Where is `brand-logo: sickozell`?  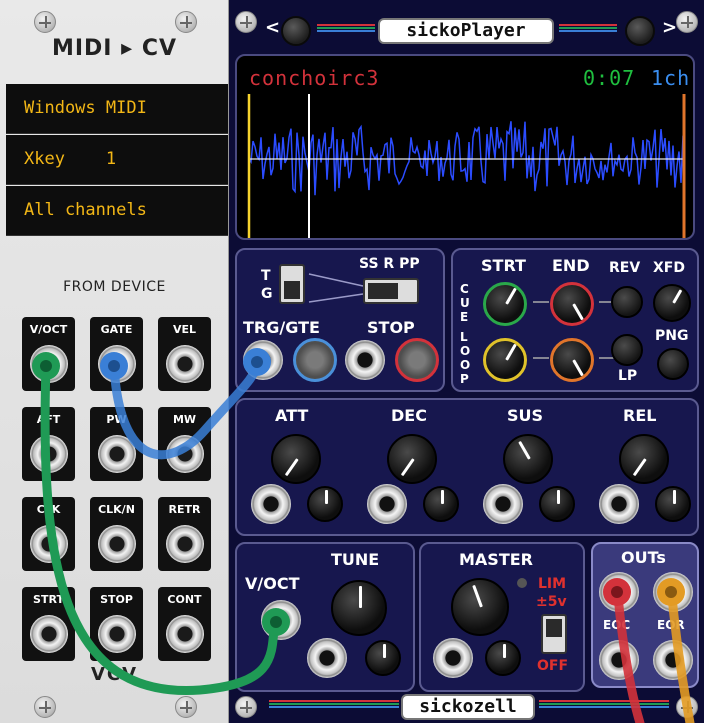 brand-logo: sickozell is located at coordinates (468, 707).